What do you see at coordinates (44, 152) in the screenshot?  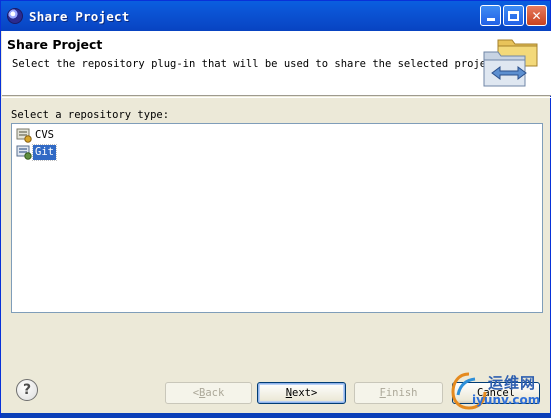 I see `list-item-label: Git` at bounding box center [44, 152].